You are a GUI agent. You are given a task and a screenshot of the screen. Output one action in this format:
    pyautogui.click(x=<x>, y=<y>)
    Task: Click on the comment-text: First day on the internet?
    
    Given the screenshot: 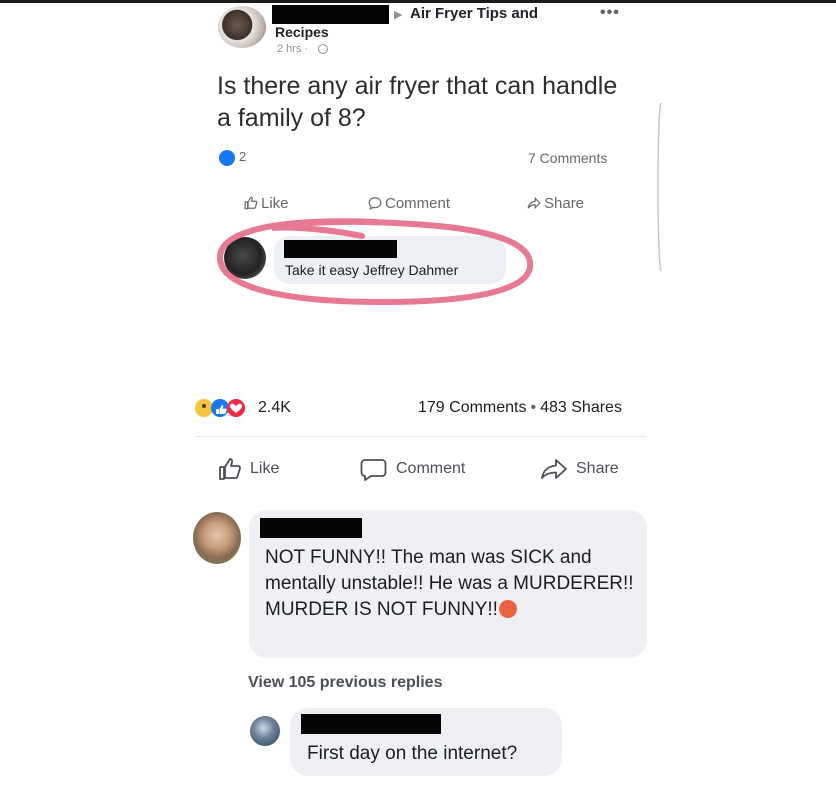 What is the action you would take?
    pyautogui.click(x=412, y=753)
    